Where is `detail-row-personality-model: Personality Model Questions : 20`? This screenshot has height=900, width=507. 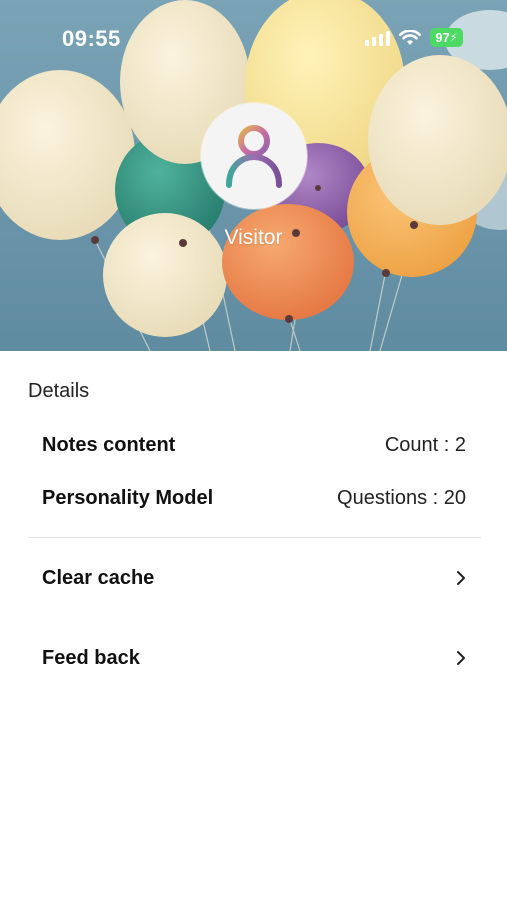
detail-row-personality-model: Personality Model Questions : 20 is located at coordinates (254, 498).